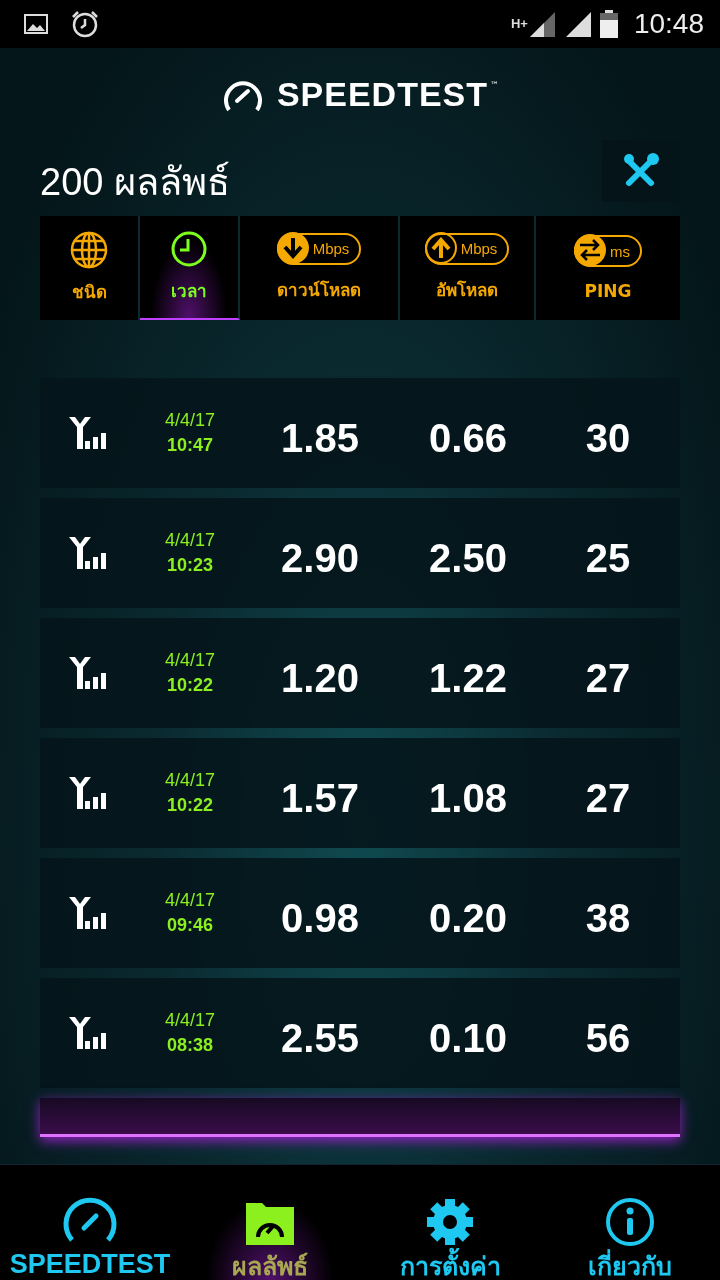 The height and width of the screenshot is (1280, 720). Describe the element at coordinates (668, 24) in the screenshot. I see `status-time: 10:48` at that location.